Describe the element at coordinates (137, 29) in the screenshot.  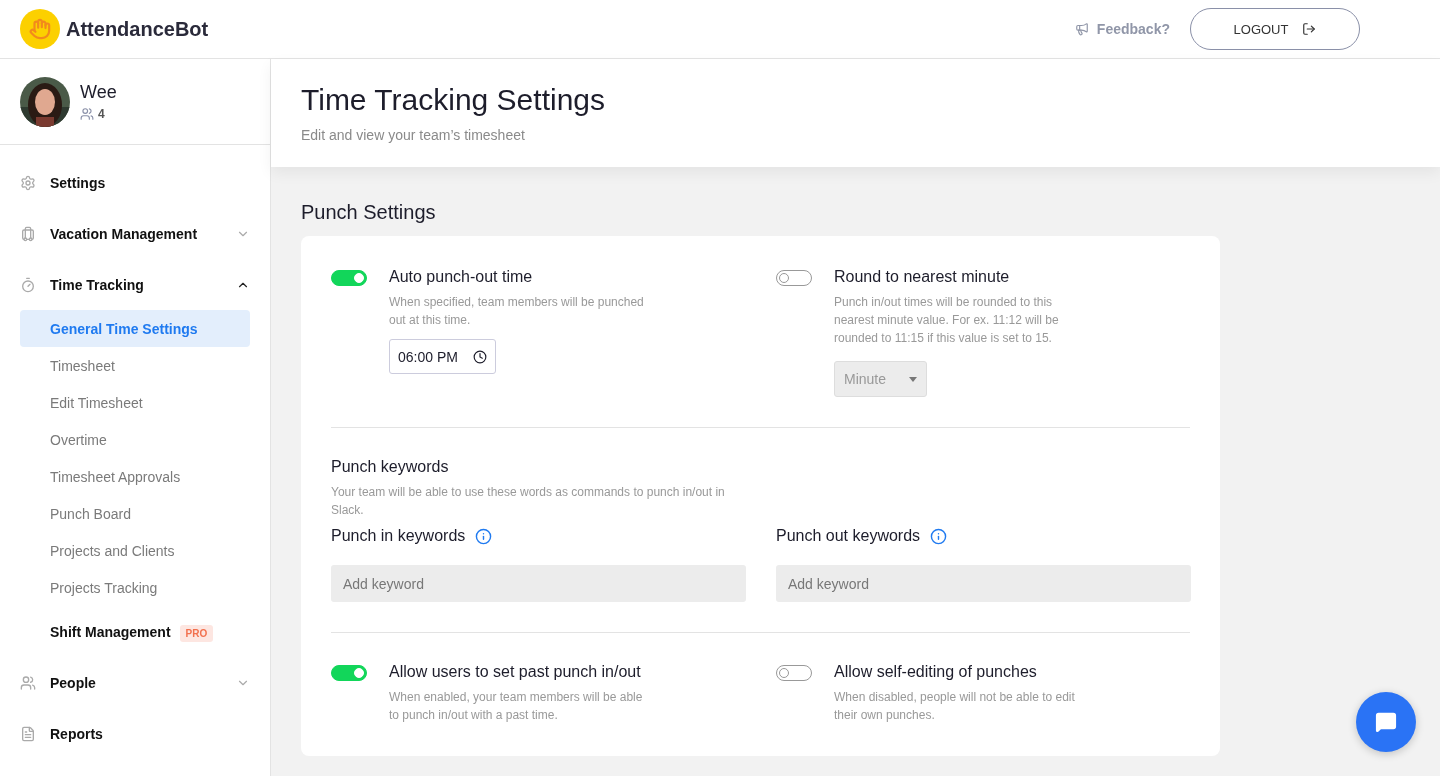
I see `brand-name: AttendanceBot` at that location.